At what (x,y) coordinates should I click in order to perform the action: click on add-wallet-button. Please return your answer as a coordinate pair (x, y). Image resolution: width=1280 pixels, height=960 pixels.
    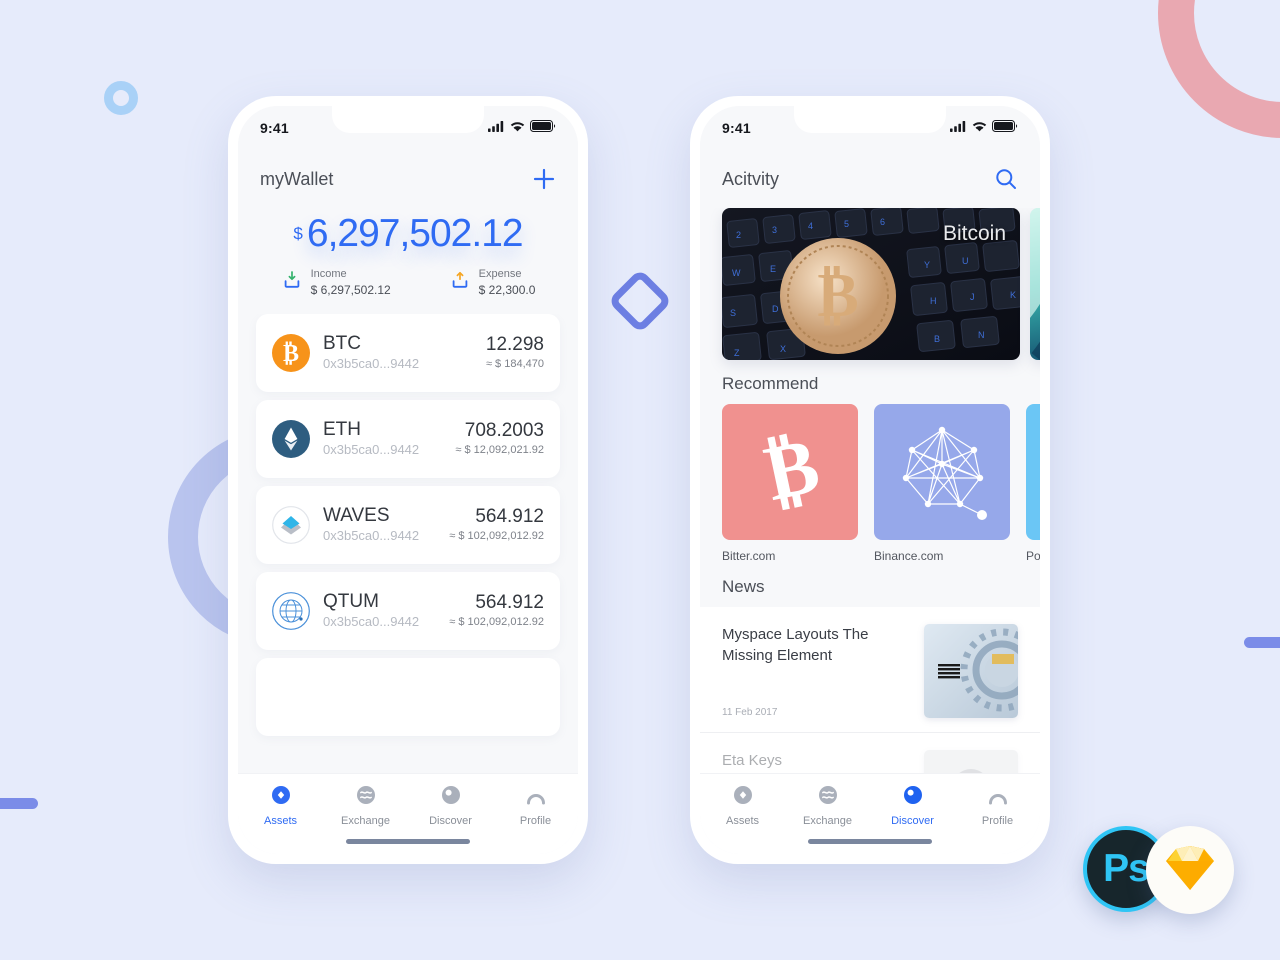
    Looking at the image, I should click on (544, 179).